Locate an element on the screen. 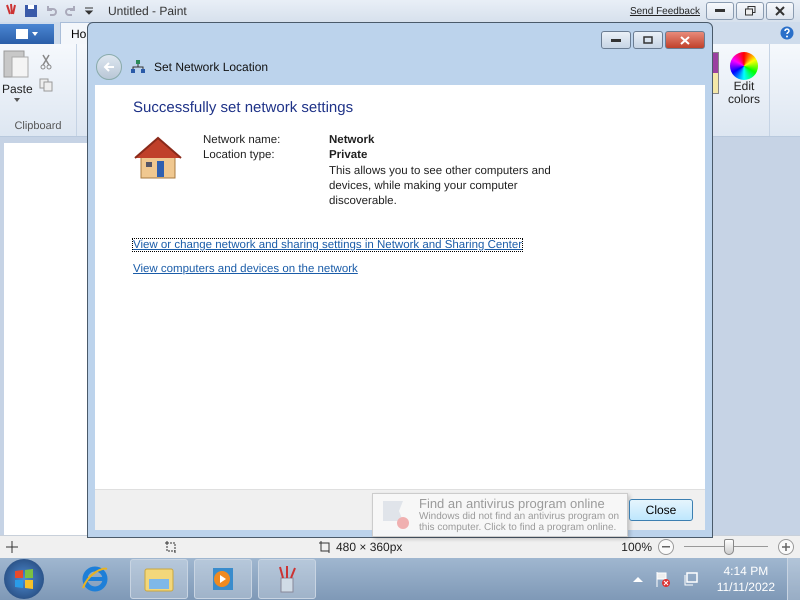 This screenshot has height=600, width=800. save-icon is located at coordinates (31, 11).